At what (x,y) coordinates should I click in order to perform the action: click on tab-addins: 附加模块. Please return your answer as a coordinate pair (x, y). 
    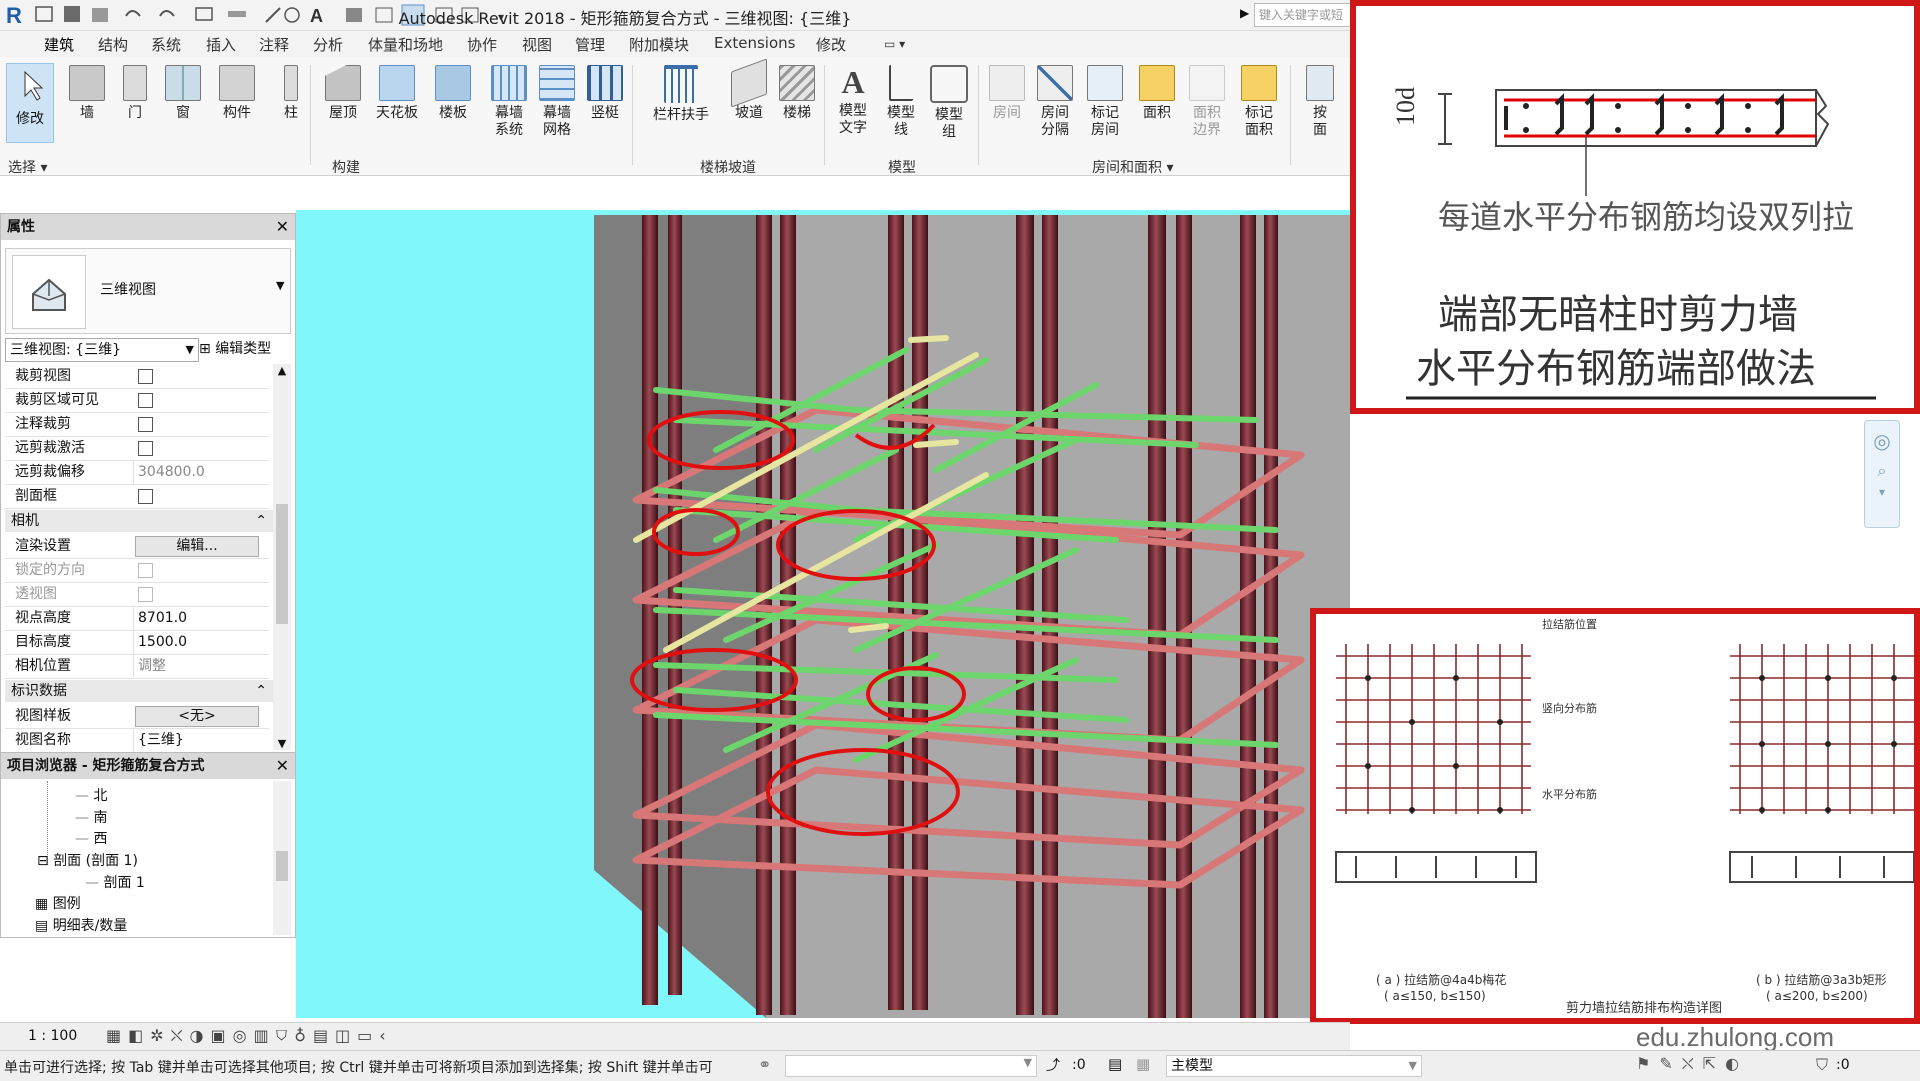
    Looking at the image, I should click on (659, 44).